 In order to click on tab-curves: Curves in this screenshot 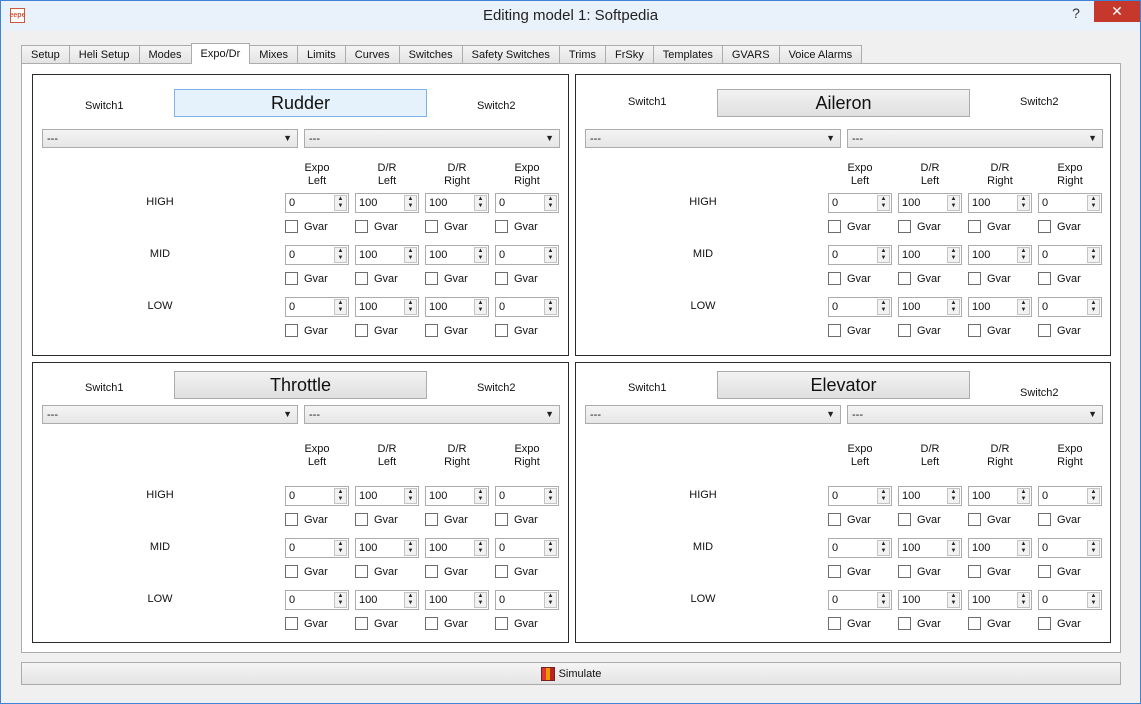, I will do `click(372, 54)`.